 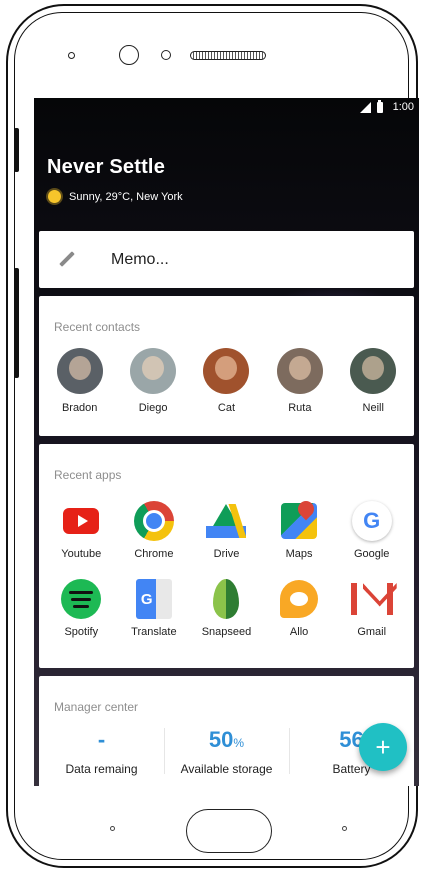 What do you see at coordinates (371, 599) in the screenshot?
I see `gmail-icon` at bounding box center [371, 599].